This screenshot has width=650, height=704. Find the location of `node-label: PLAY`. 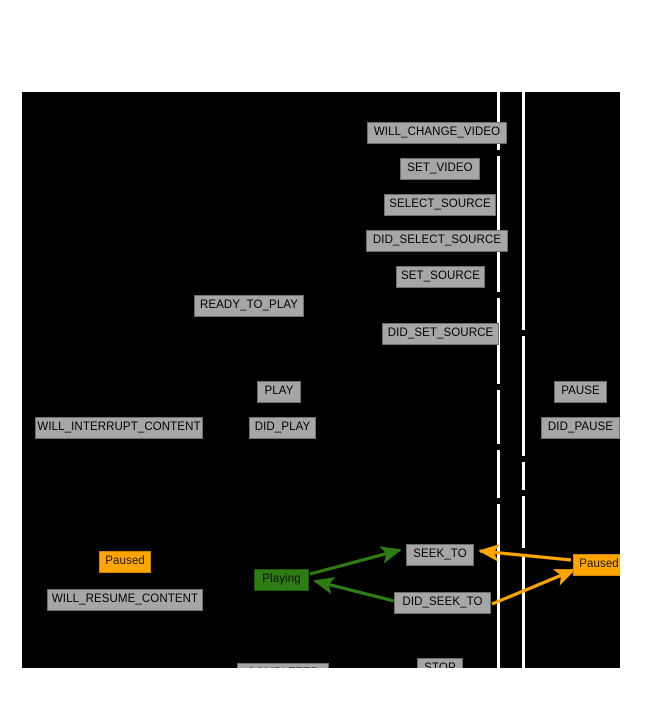

node-label: PLAY is located at coordinates (279, 391).